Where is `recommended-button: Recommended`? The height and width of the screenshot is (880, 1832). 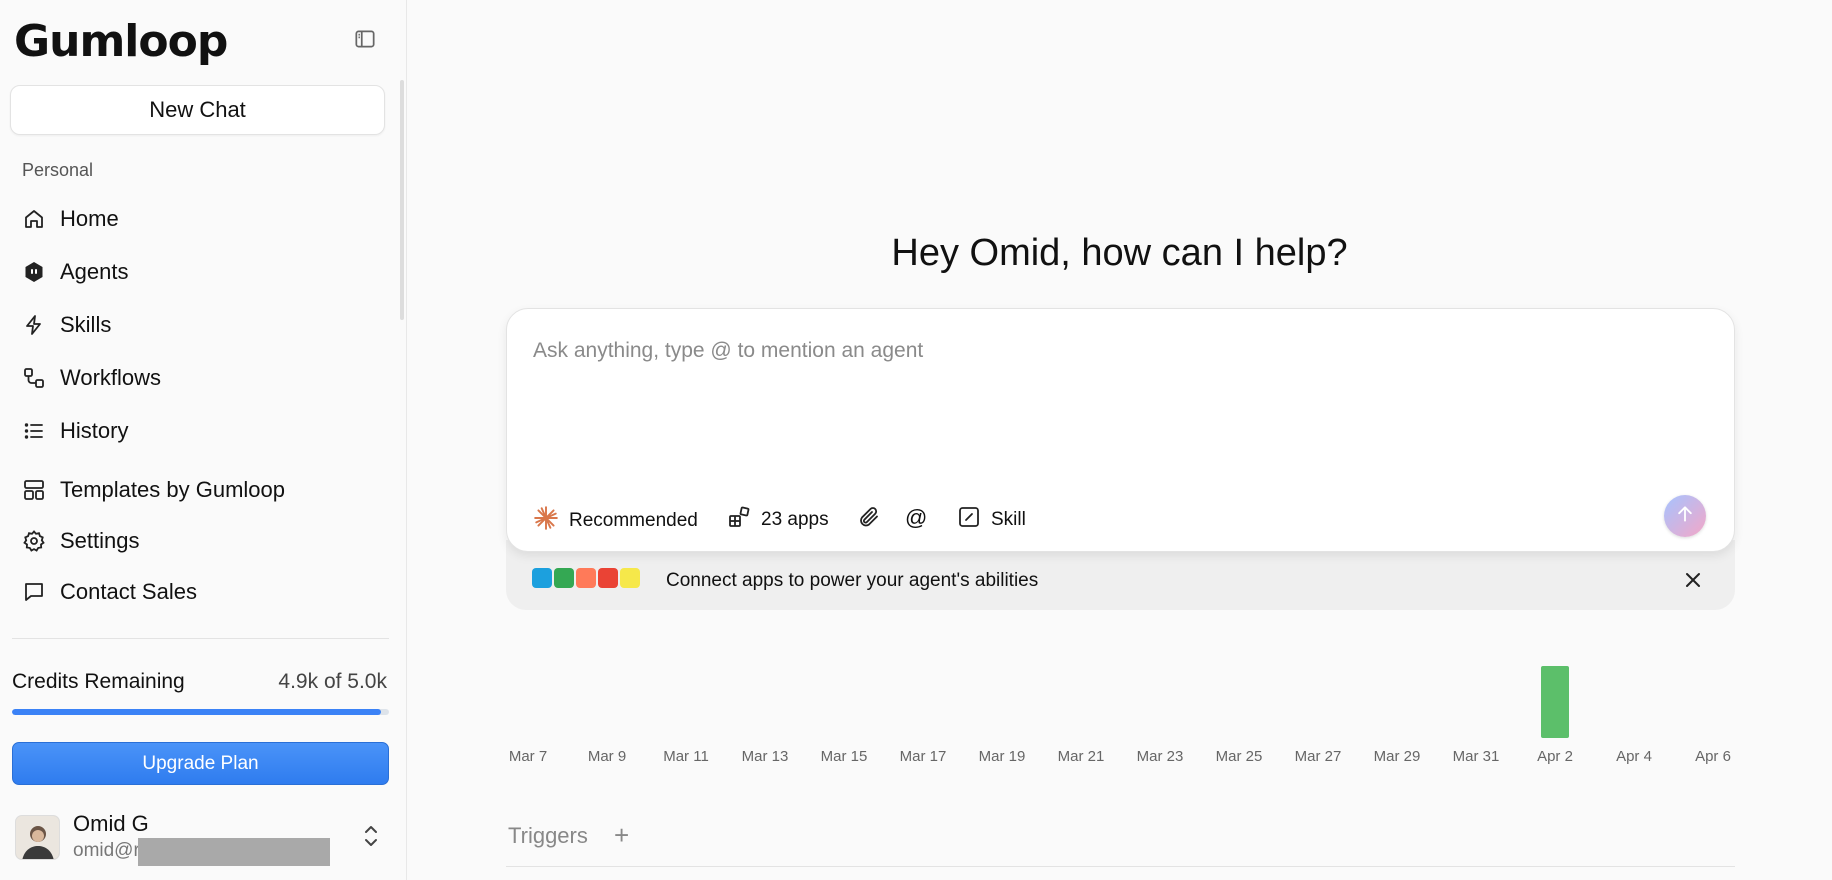 recommended-button: Recommended is located at coordinates (615, 521).